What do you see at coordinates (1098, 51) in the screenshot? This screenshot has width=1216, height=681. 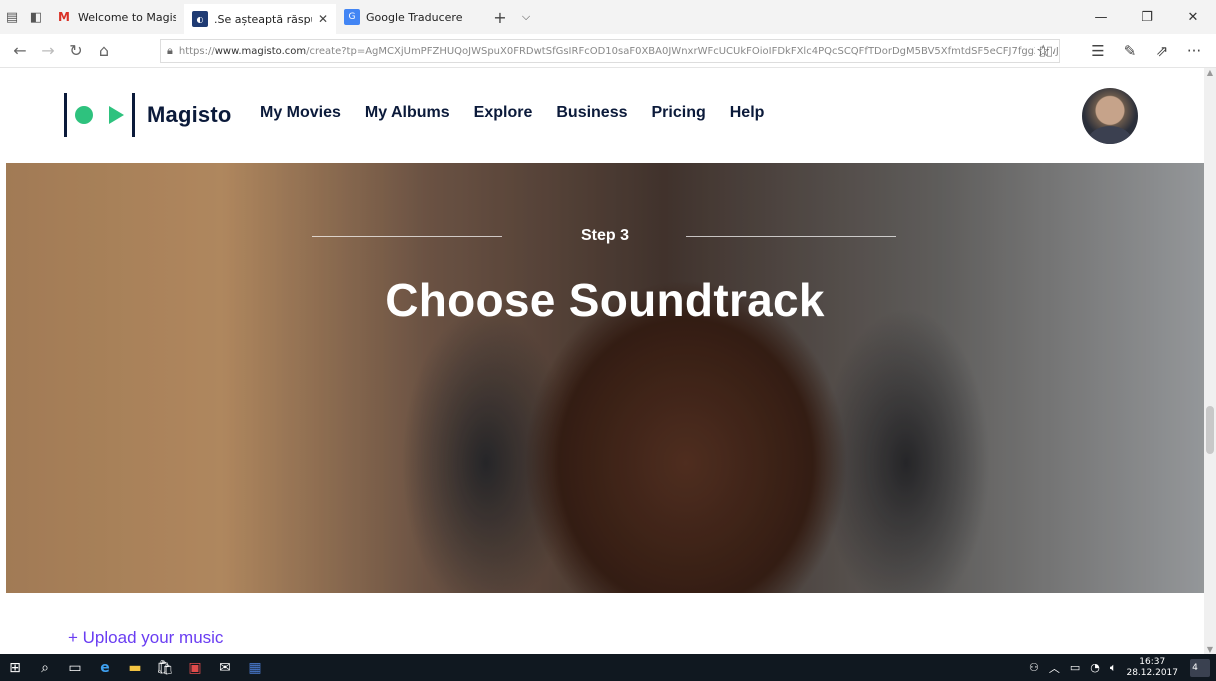 I see `favorites-hub-icon: ☰` at bounding box center [1098, 51].